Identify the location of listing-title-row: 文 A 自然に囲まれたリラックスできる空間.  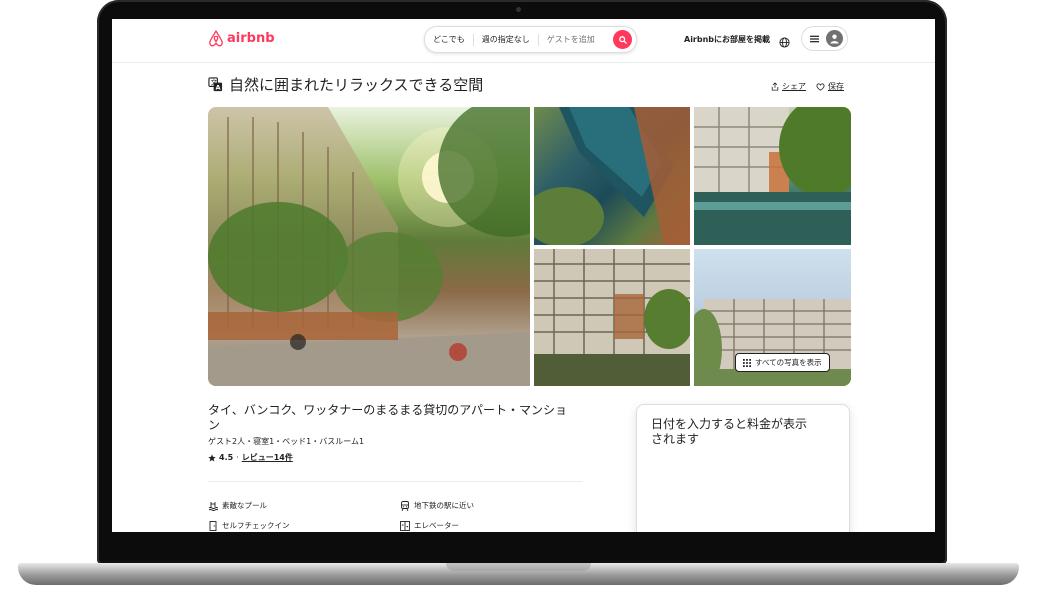
(345, 84).